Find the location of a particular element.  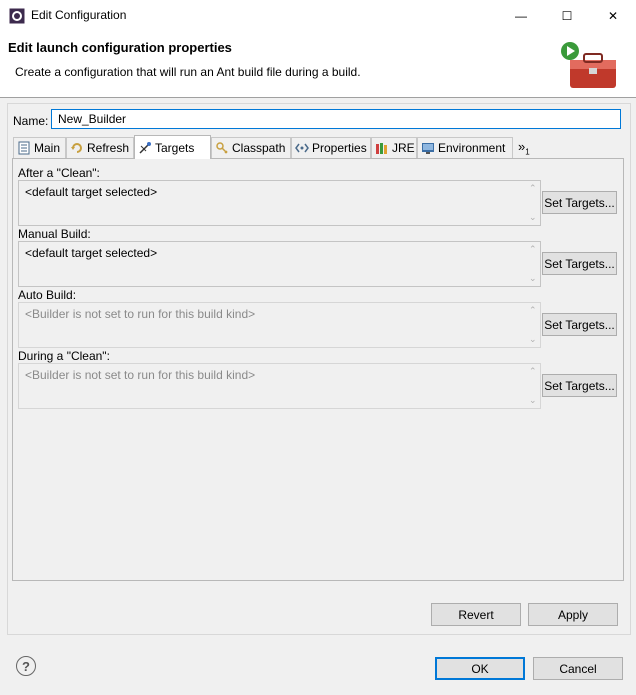

tab-refresh: Refresh is located at coordinates (100, 147).